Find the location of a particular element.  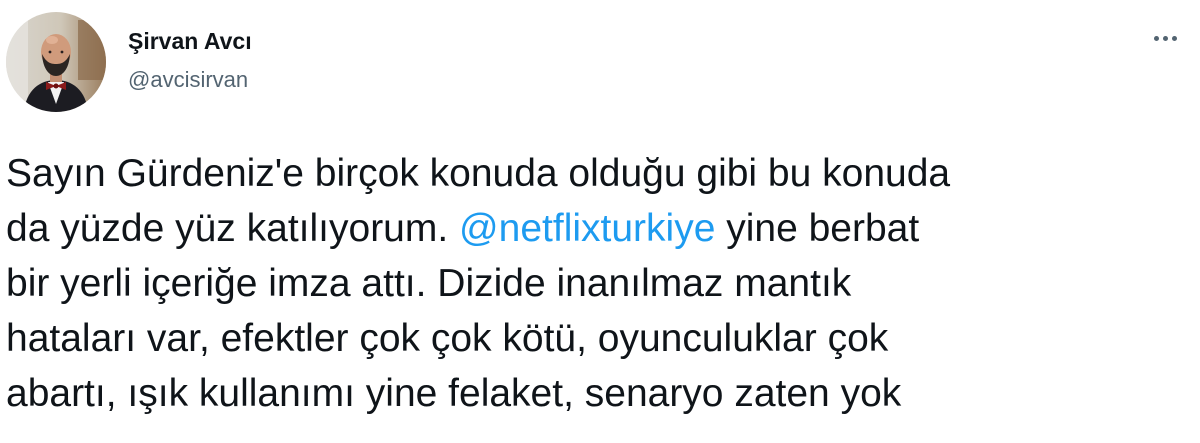

more-options-button is located at coordinates (1165, 38).